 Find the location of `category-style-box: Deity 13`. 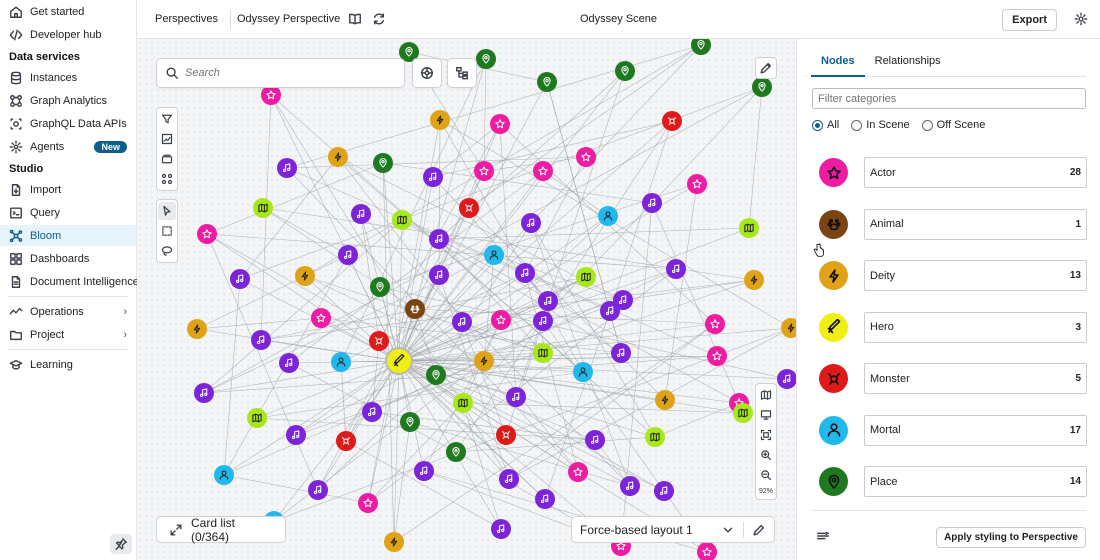

category-style-box: Deity 13 is located at coordinates (975, 276).